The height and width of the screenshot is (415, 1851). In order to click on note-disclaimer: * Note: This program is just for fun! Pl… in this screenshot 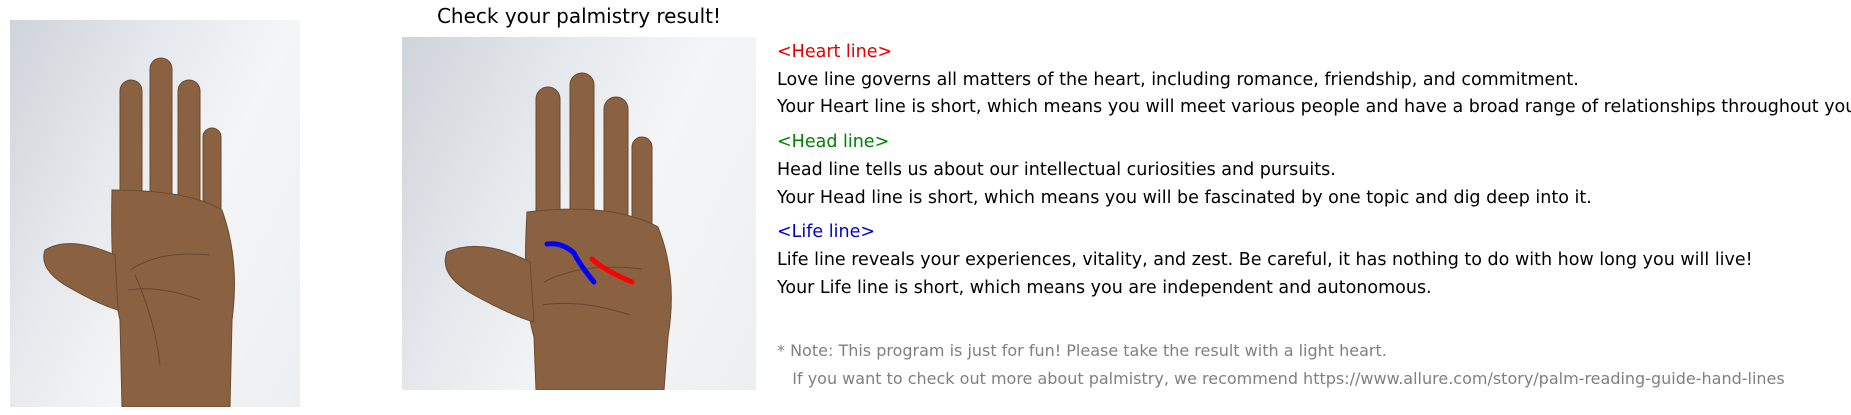, I will do `click(1082, 350)`.